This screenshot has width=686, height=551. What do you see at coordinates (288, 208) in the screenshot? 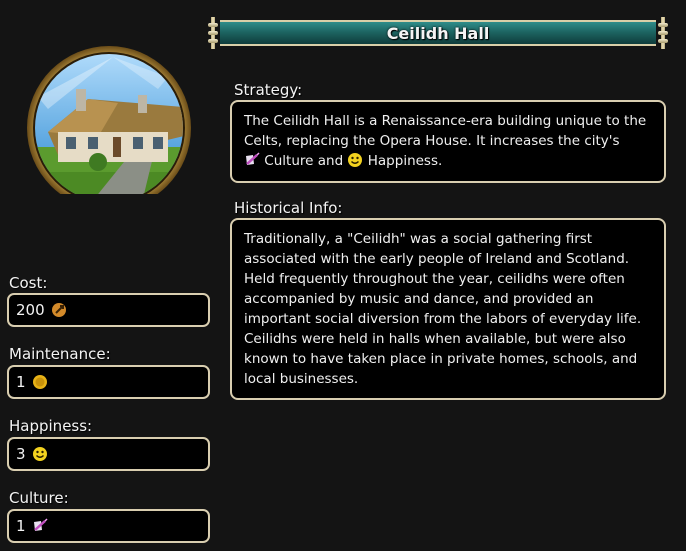
I see `history-heading: Historical Info:` at bounding box center [288, 208].